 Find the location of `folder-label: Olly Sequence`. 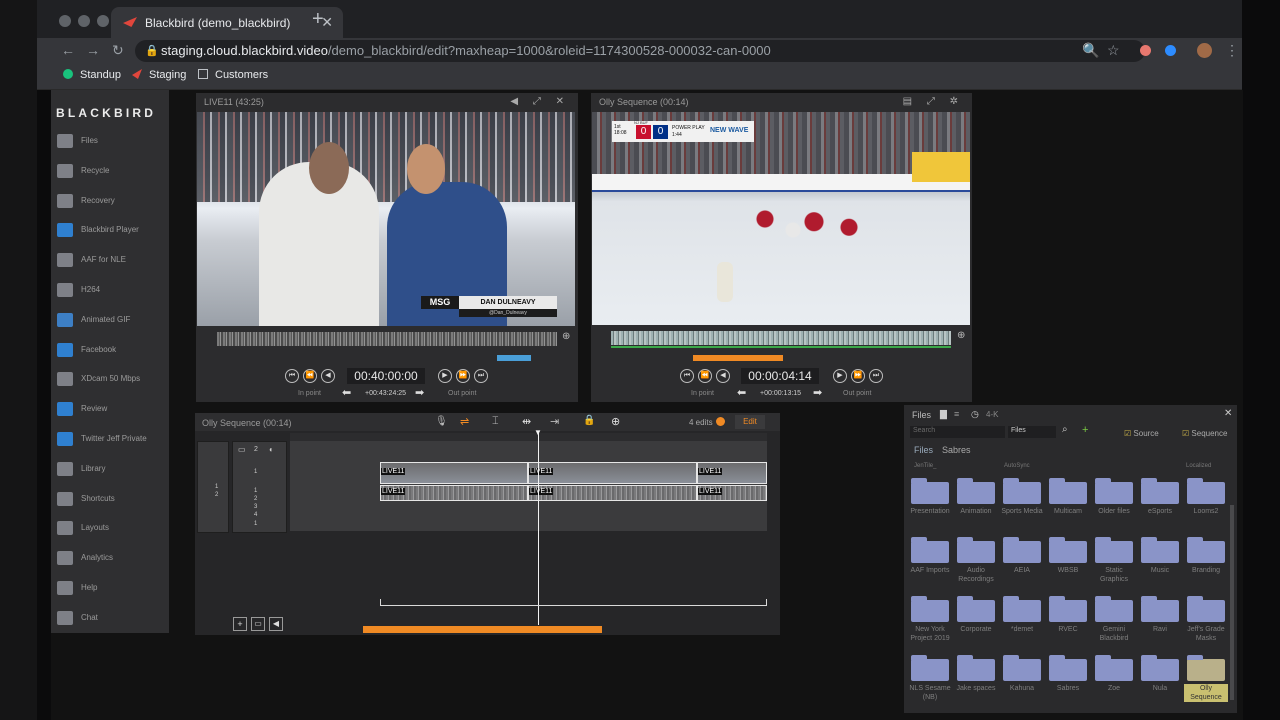

folder-label: Olly Sequence is located at coordinates (1206, 693).